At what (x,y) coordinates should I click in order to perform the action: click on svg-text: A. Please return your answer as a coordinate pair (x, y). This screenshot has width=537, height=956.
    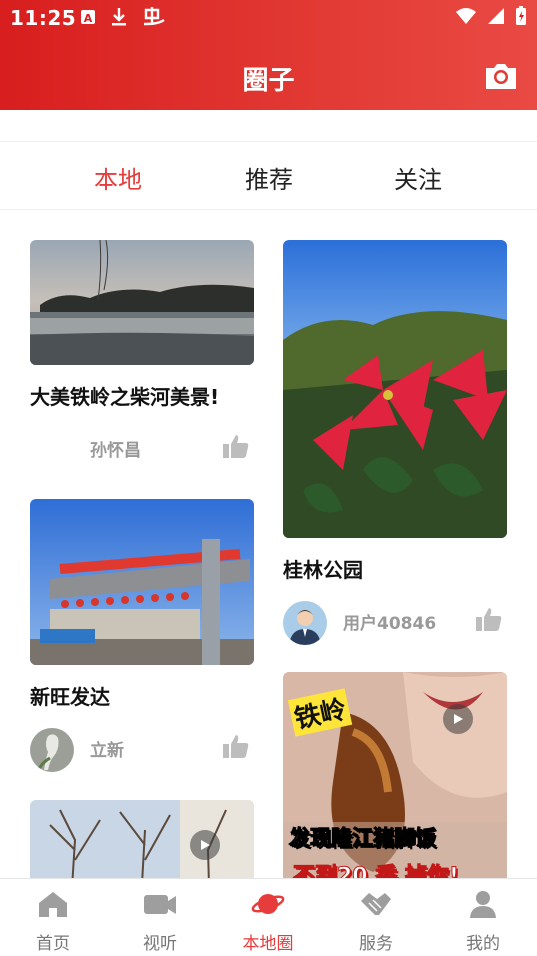
    Looking at the image, I should click on (88, 18).